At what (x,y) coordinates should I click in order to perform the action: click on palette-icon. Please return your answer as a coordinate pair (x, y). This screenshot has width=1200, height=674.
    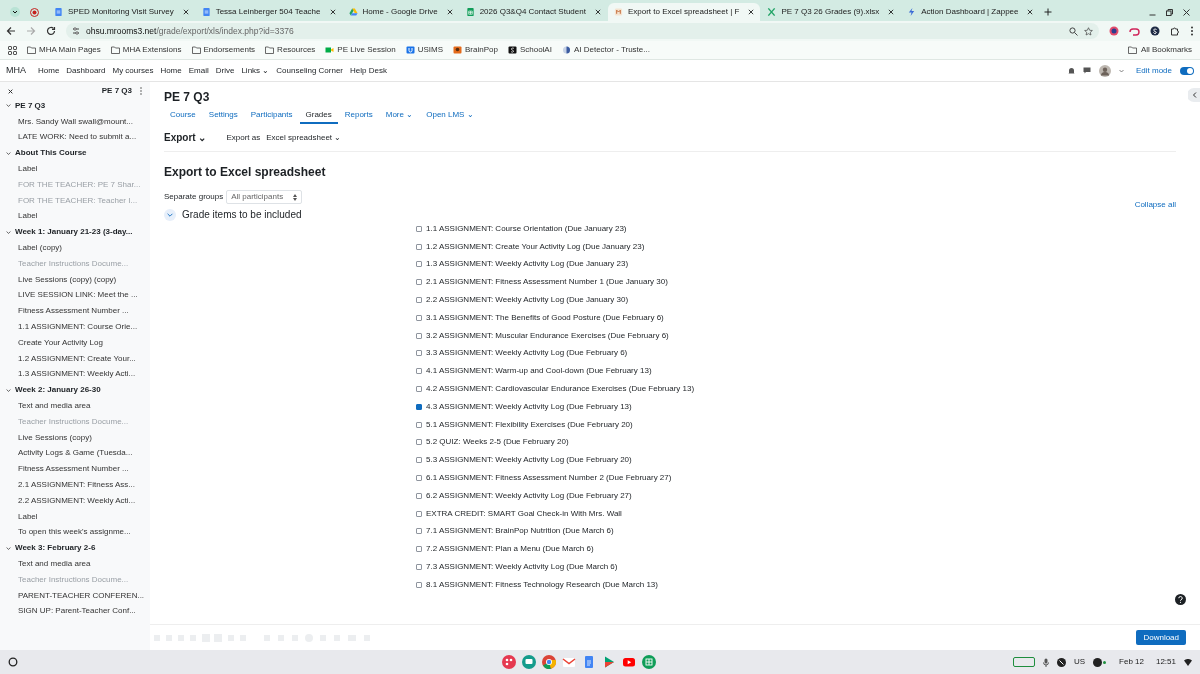
    Looking at the image, I should click on (509, 662).